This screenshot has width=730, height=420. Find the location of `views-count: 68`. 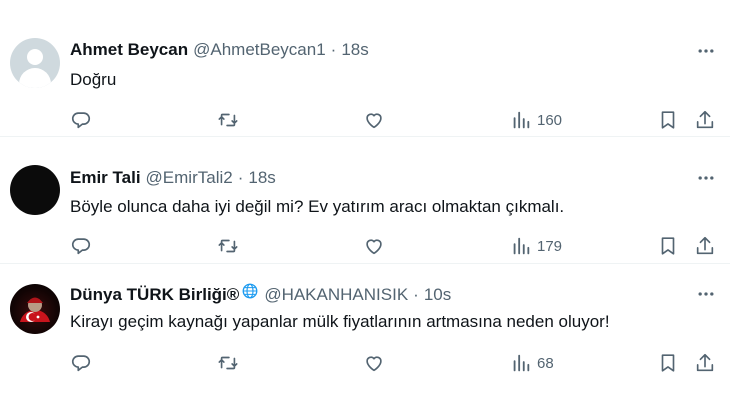

views-count: 68 is located at coordinates (545, 363).